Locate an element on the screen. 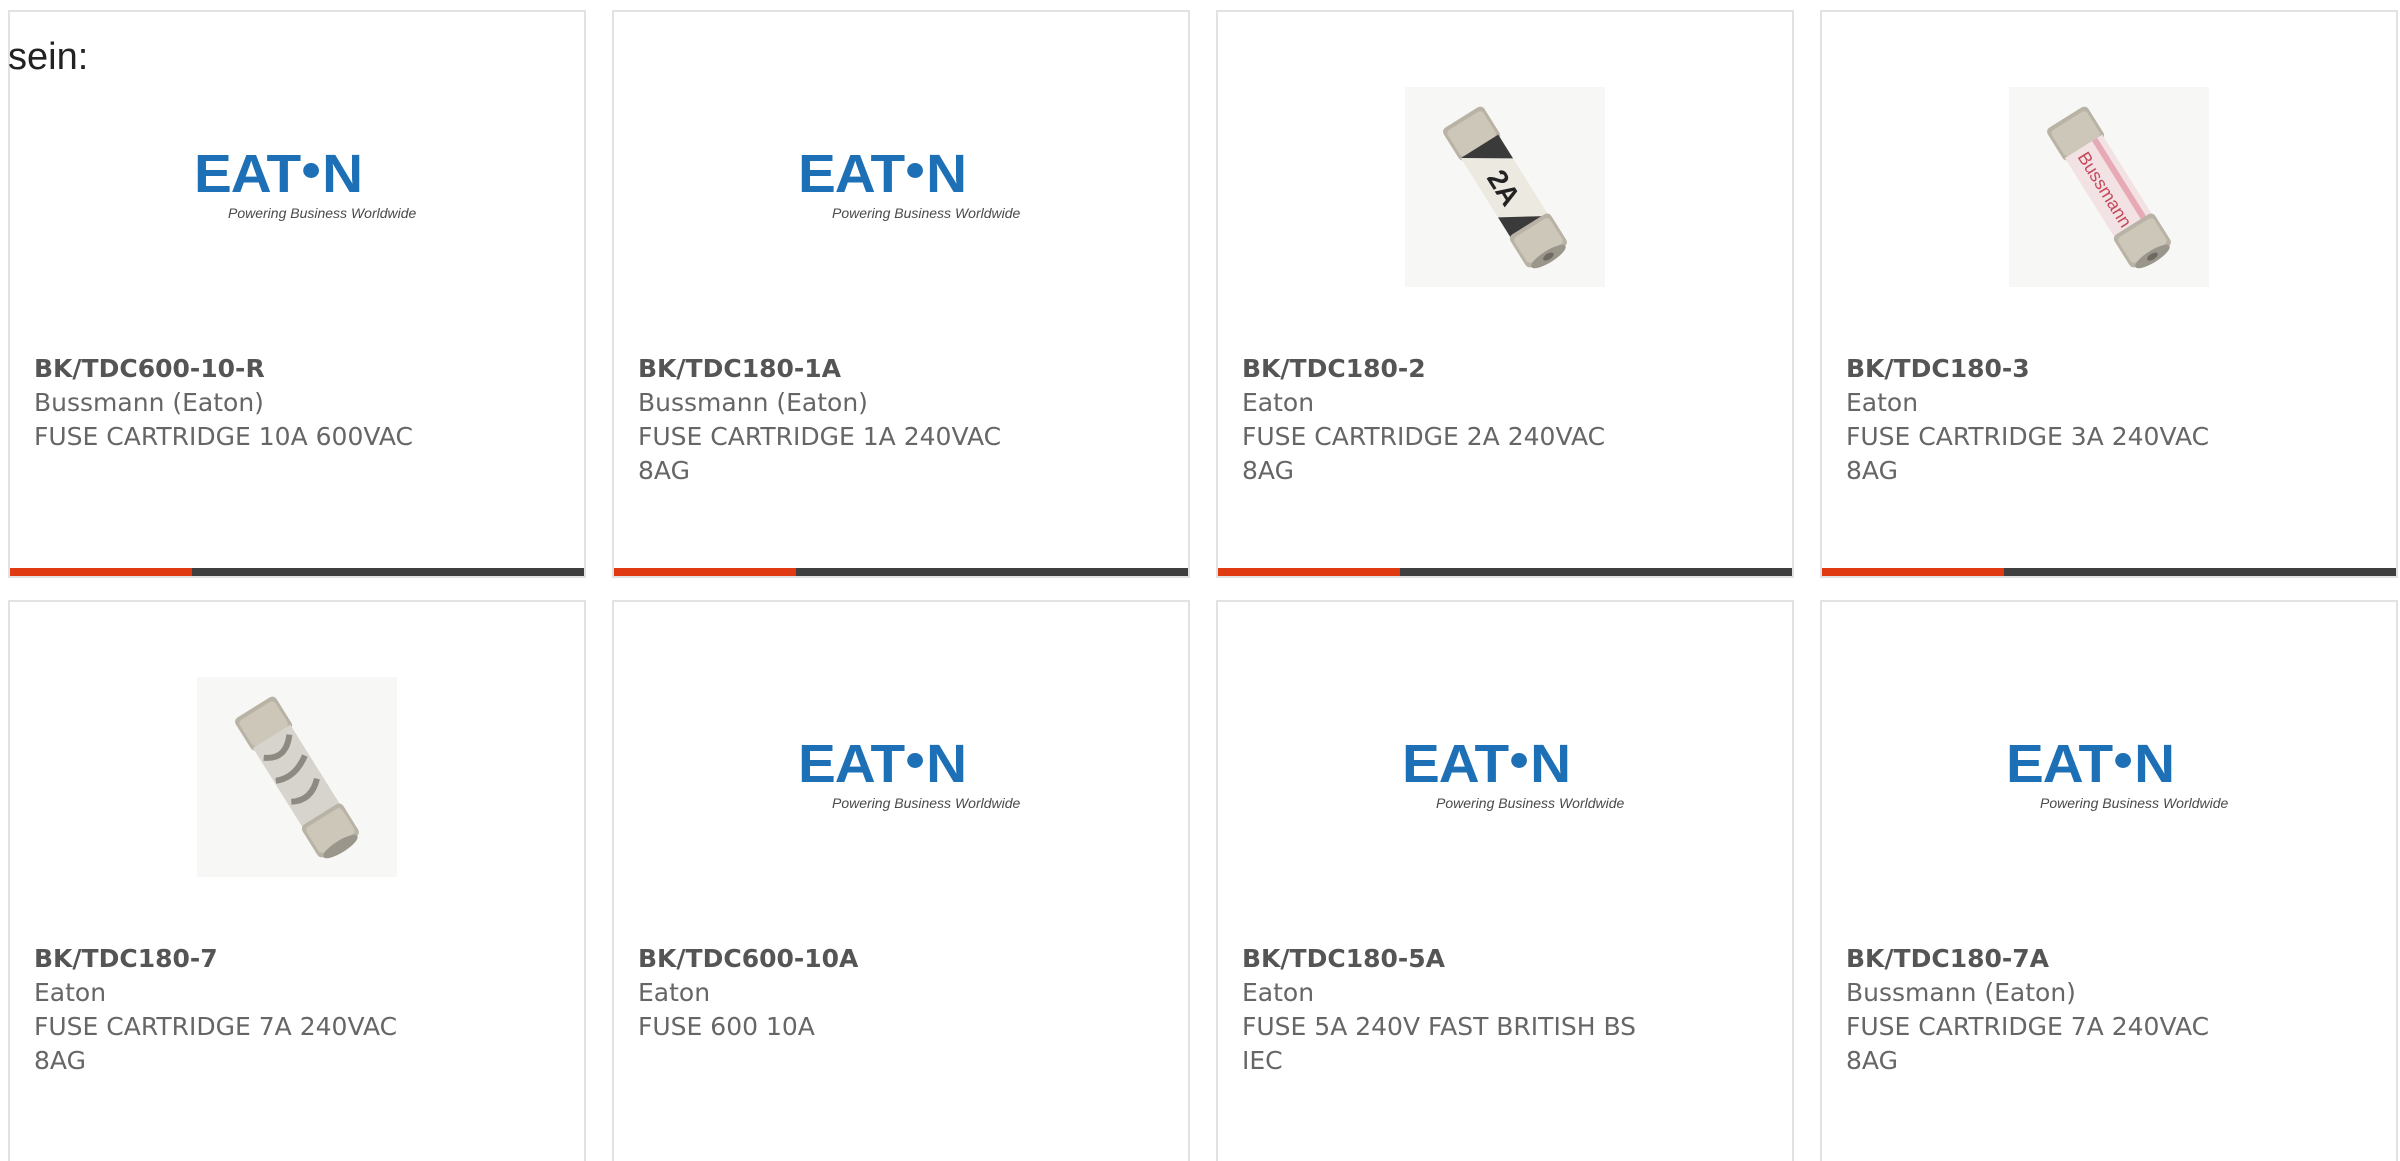  product-image: Bussmann is located at coordinates (2109, 187).